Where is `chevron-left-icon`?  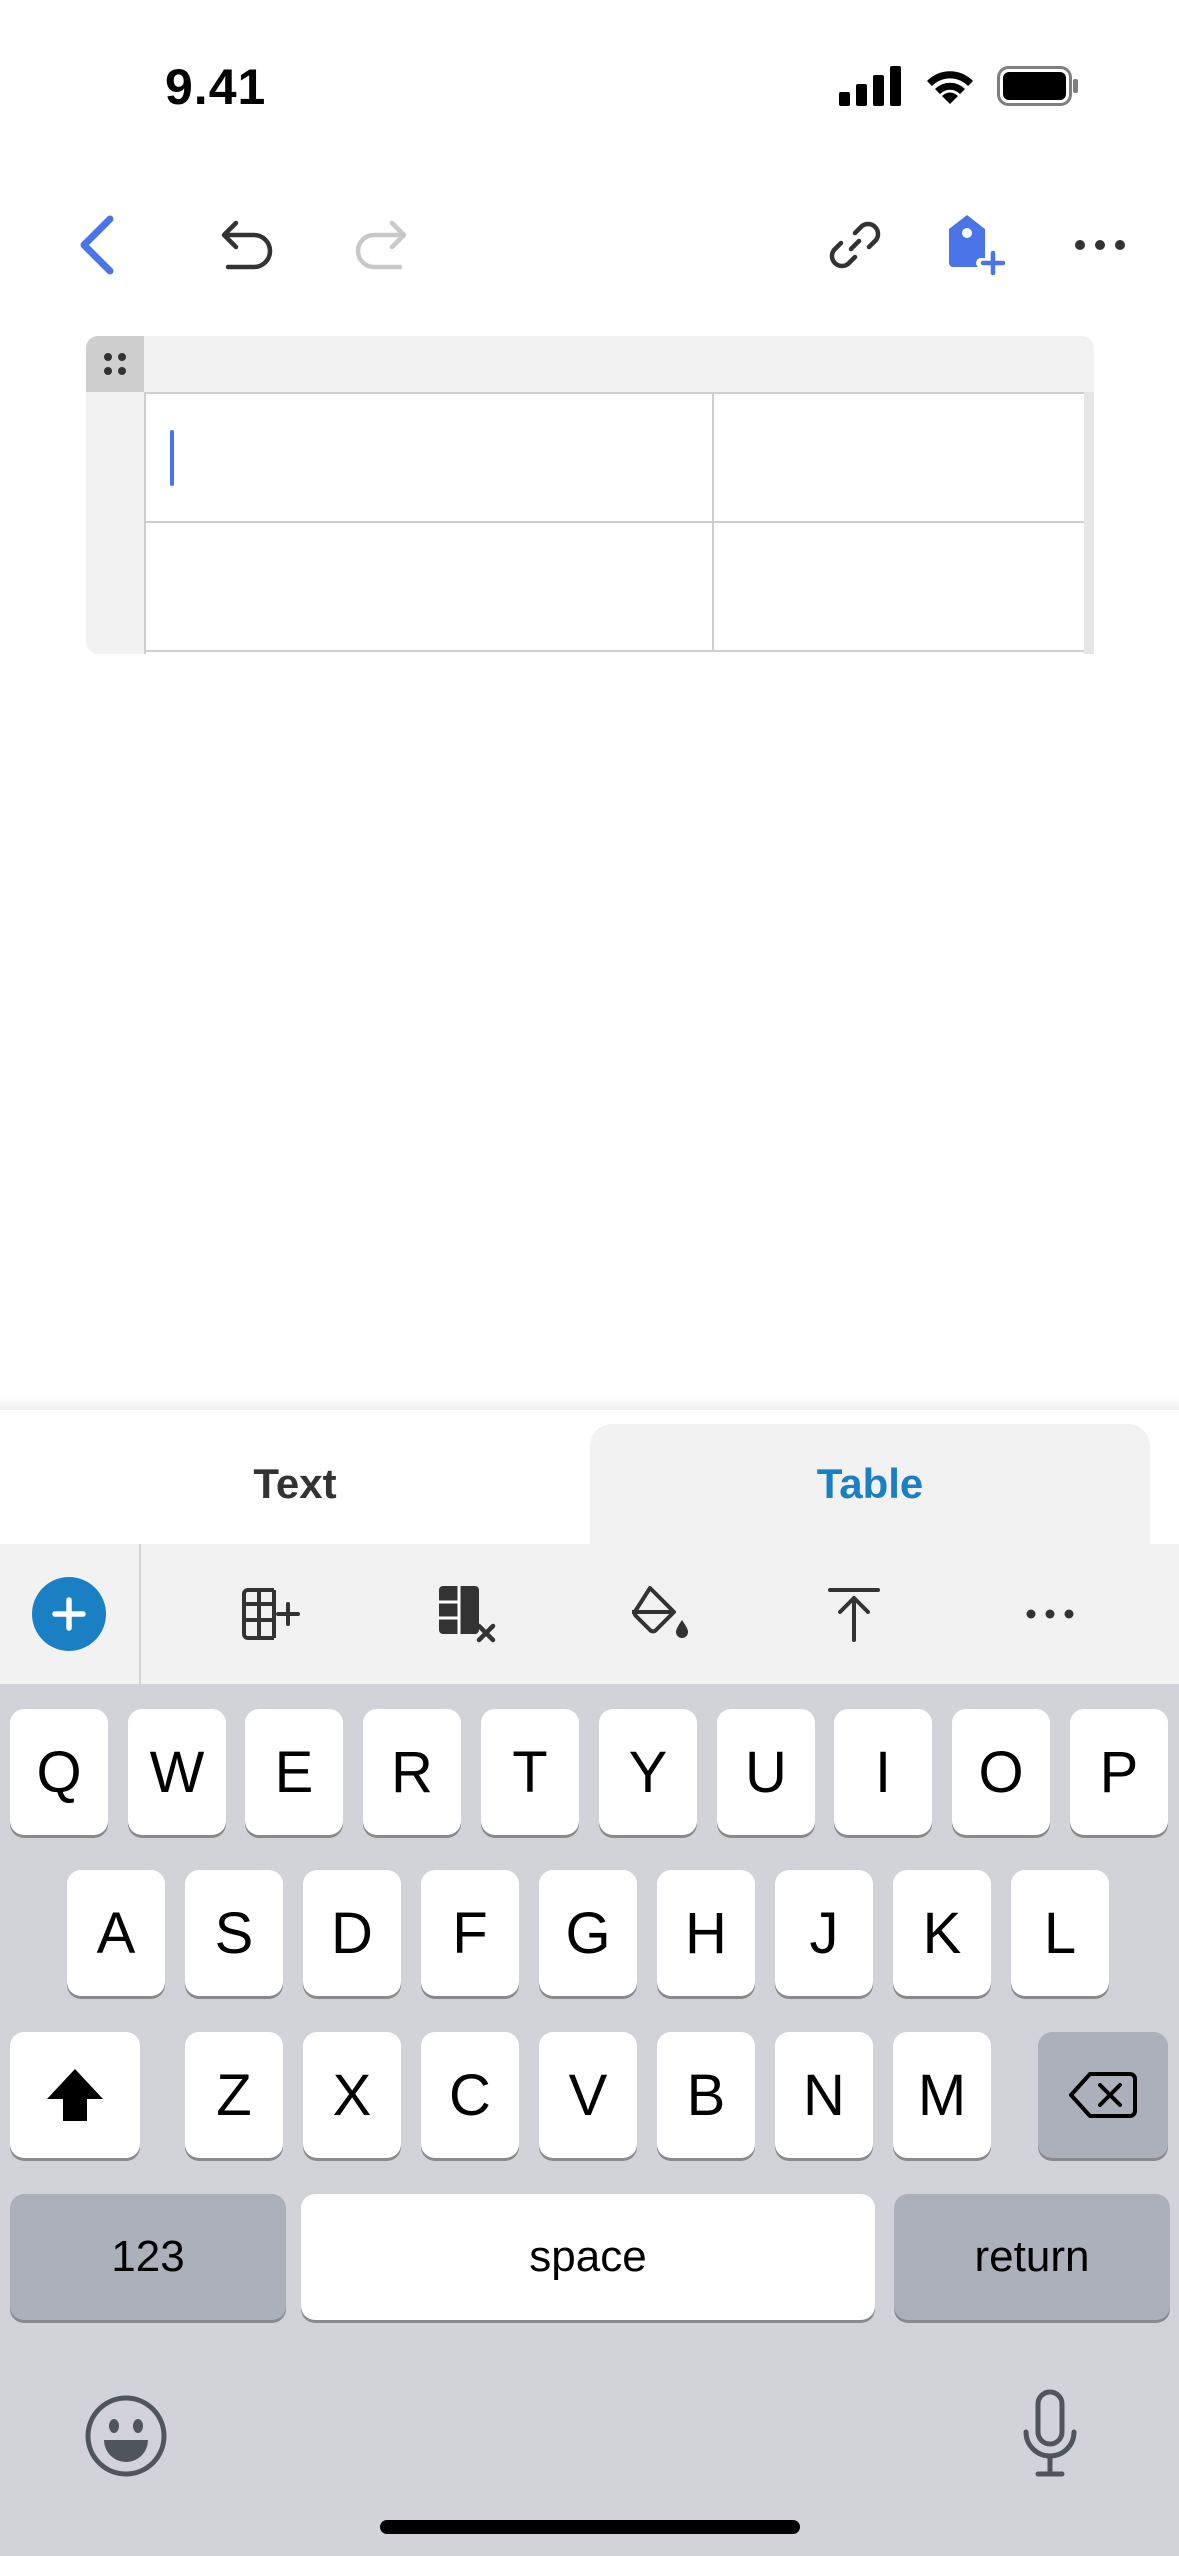
chevron-left-icon is located at coordinates (97, 245).